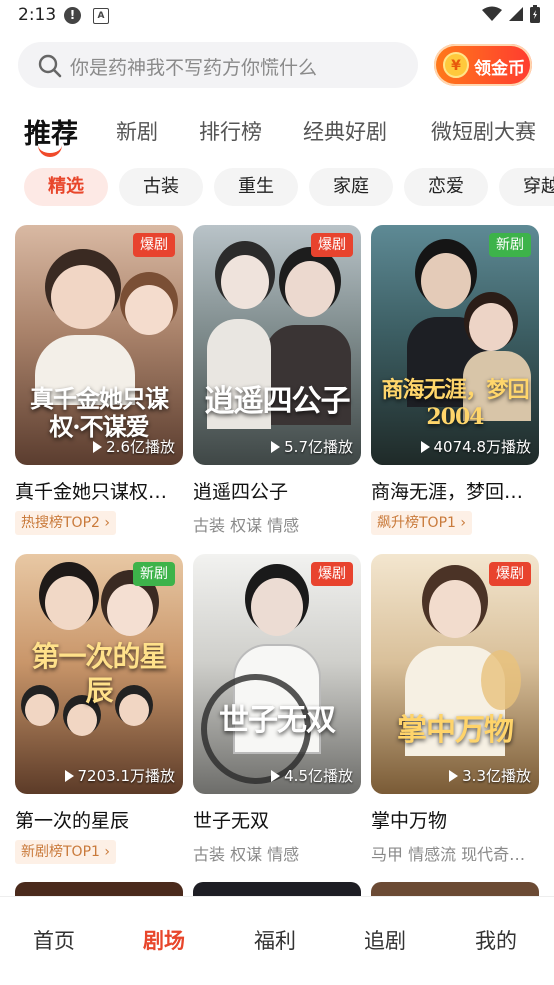  What do you see at coordinates (277, 16) in the screenshot?
I see `status-bar: 2:13 ! A` at bounding box center [277, 16].